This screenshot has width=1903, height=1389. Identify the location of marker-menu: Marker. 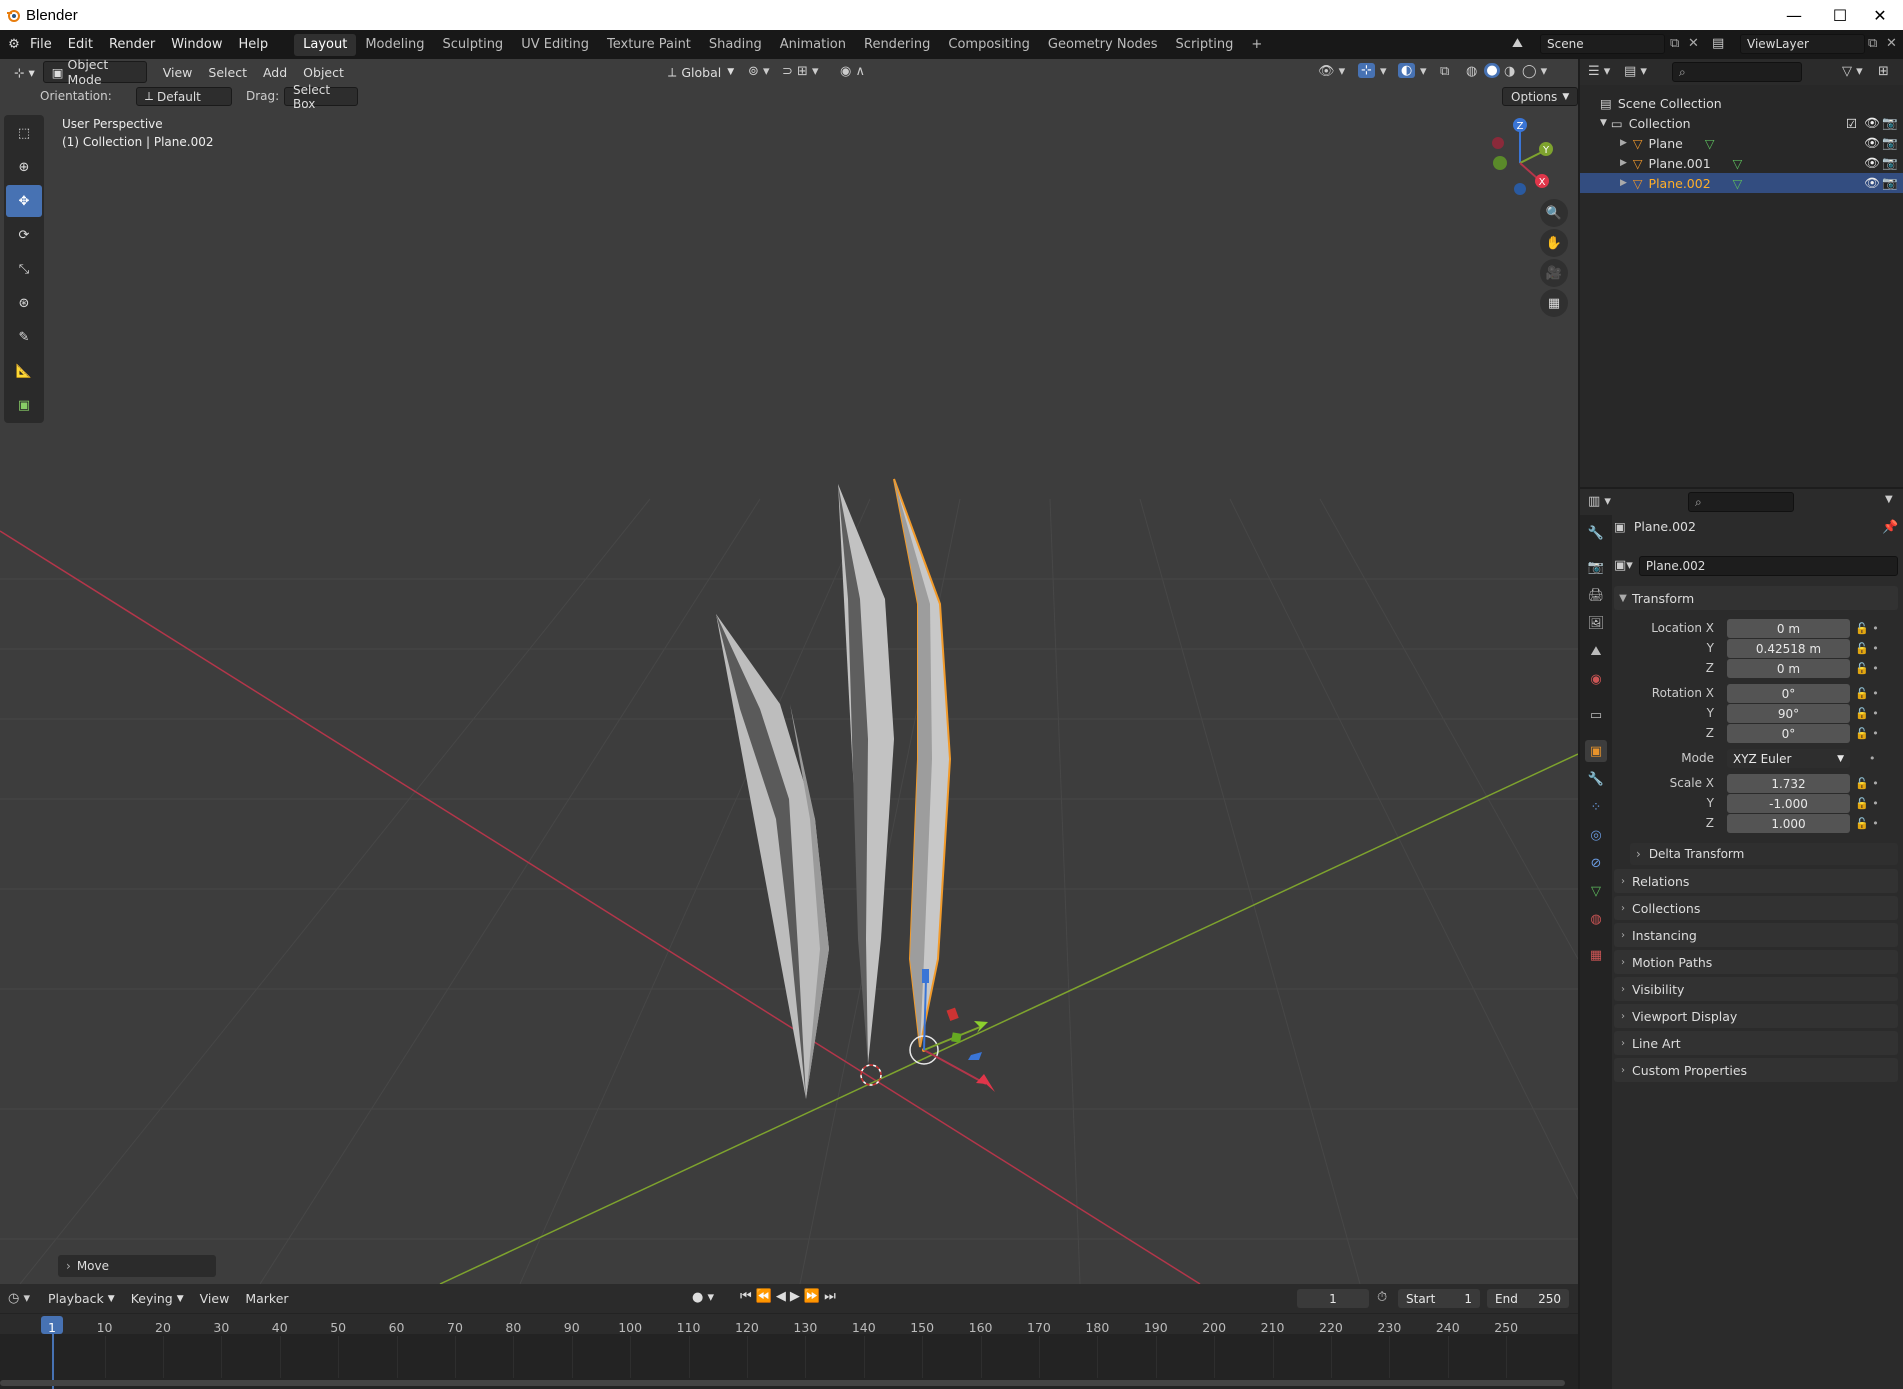
(266, 1299).